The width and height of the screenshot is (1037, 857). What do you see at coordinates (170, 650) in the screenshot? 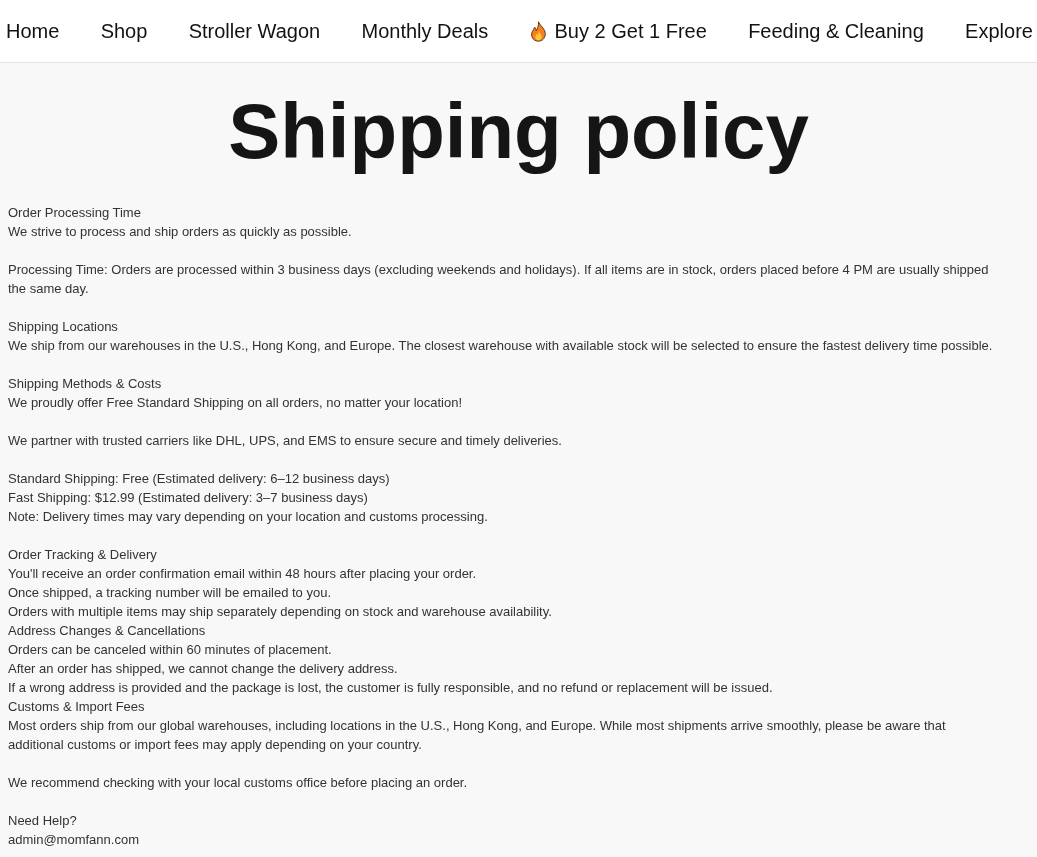
I see `policy-text: Orders can be canceled within 60 minutes of placement.` at bounding box center [170, 650].